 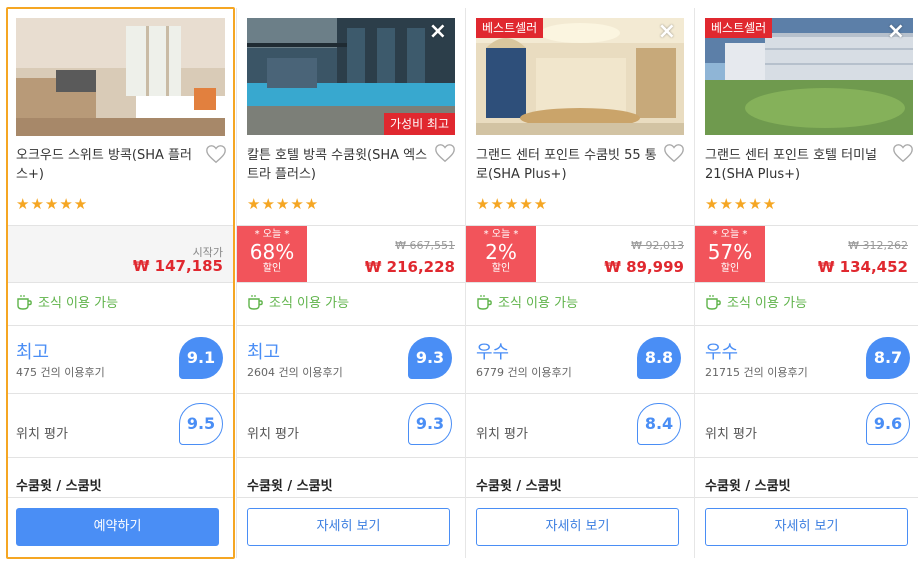 I want to click on location-score-badge: 9.6, so click(x=888, y=424).